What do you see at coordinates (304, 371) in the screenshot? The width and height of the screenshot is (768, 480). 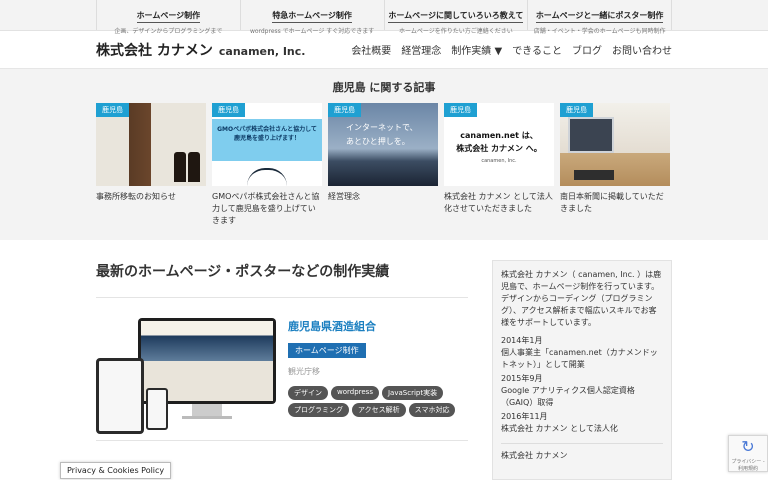 I see `work-location: 観光庁移` at bounding box center [304, 371].